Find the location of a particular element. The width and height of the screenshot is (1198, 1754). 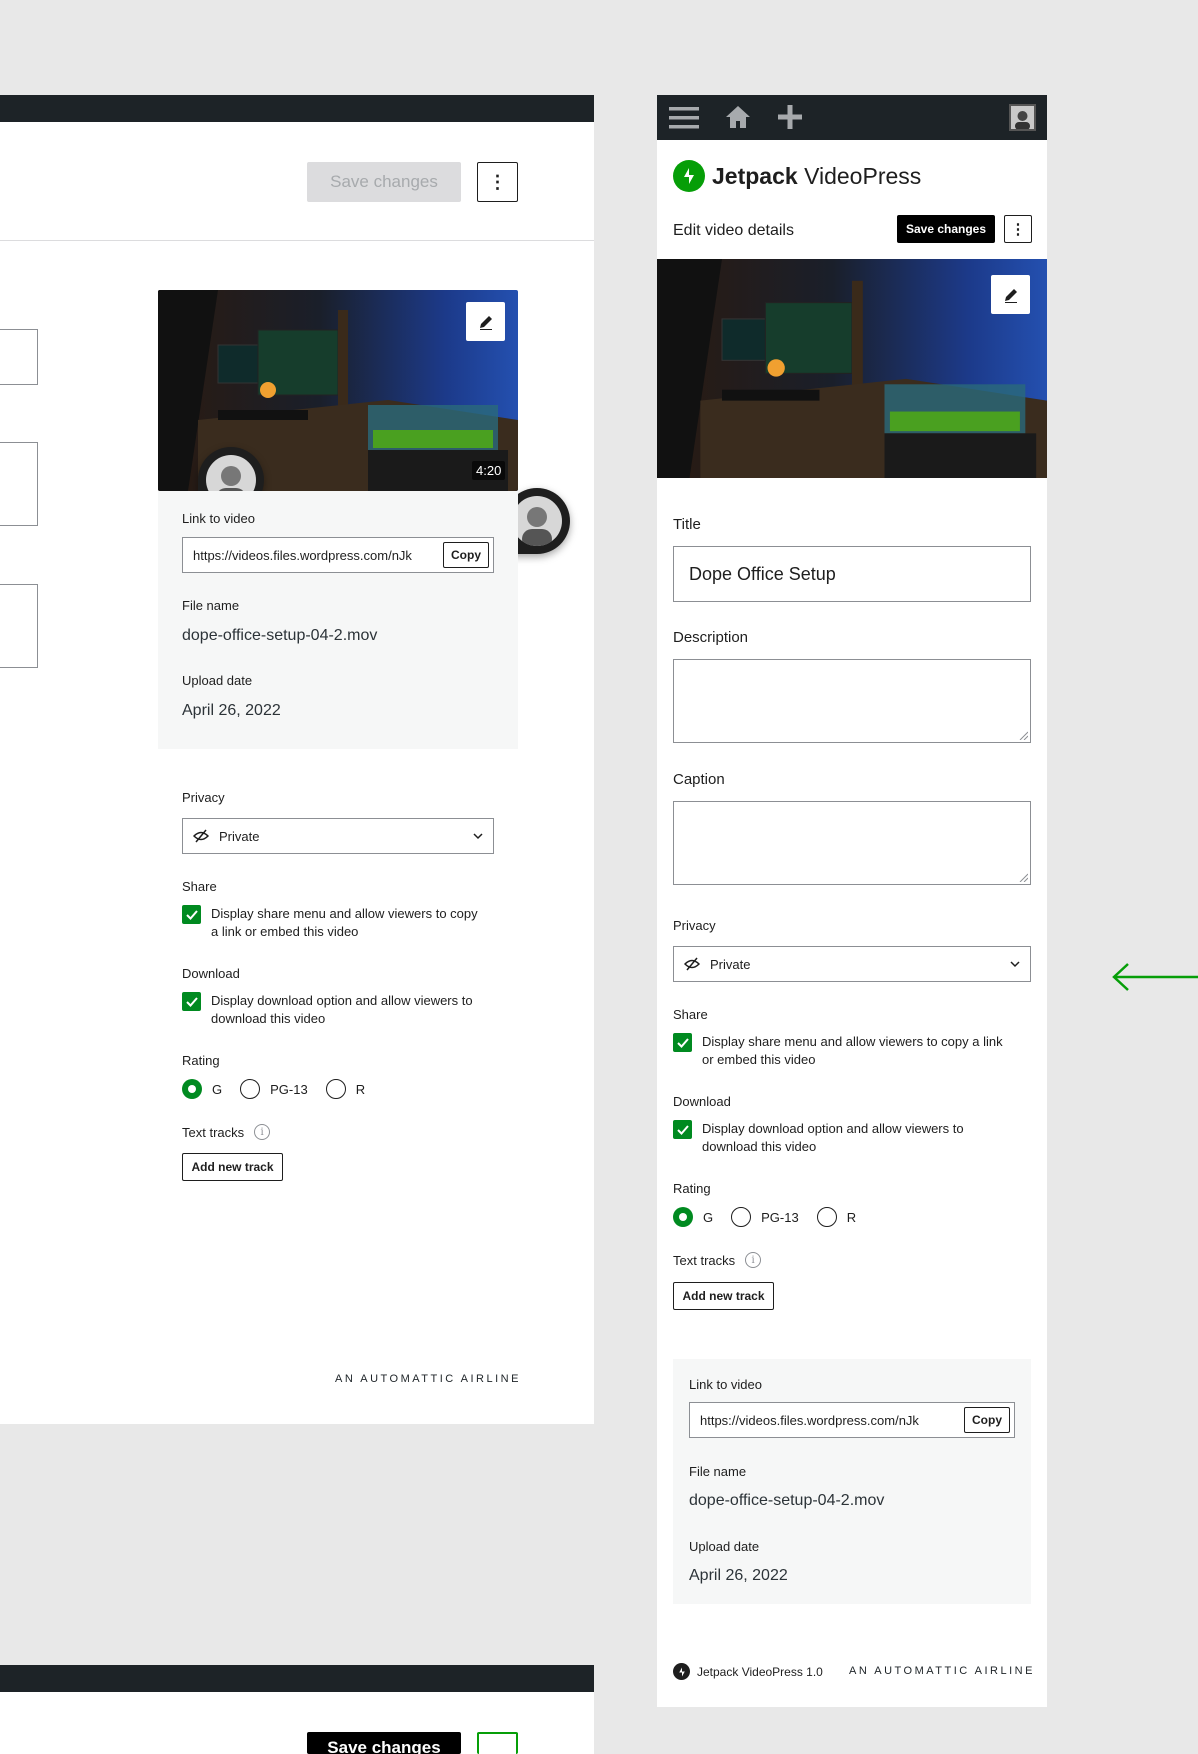

rating-option-label: R is located at coordinates (360, 1089).